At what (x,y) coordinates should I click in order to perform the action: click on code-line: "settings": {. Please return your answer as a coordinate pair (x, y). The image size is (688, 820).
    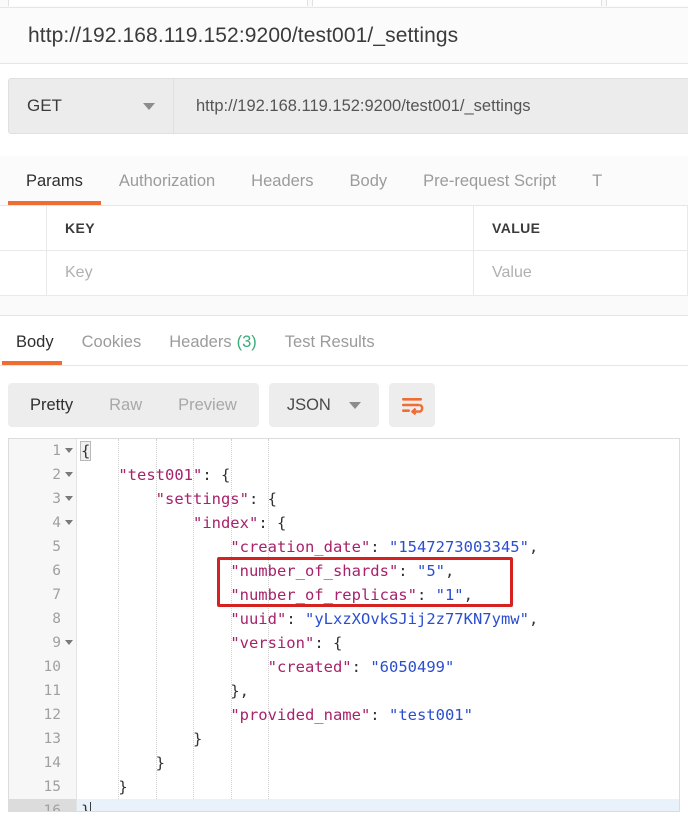
    Looking at the image, I should click on (378, 499).